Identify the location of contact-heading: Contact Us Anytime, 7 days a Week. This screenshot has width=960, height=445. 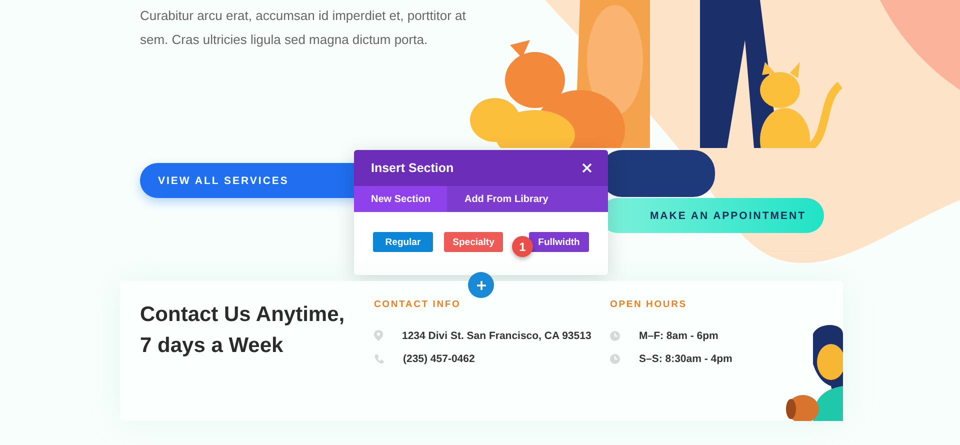
(243, 330).